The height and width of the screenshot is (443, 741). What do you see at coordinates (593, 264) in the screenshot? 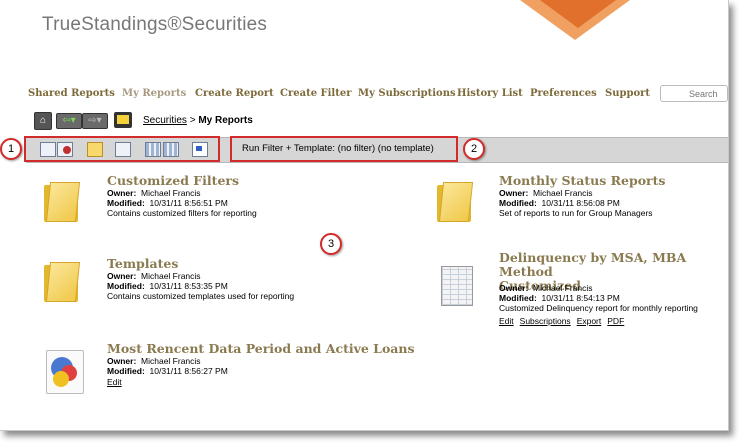
I see `item-title-line1: Delinquency by MSA, MBA Method` at bounding box center [593, 264].